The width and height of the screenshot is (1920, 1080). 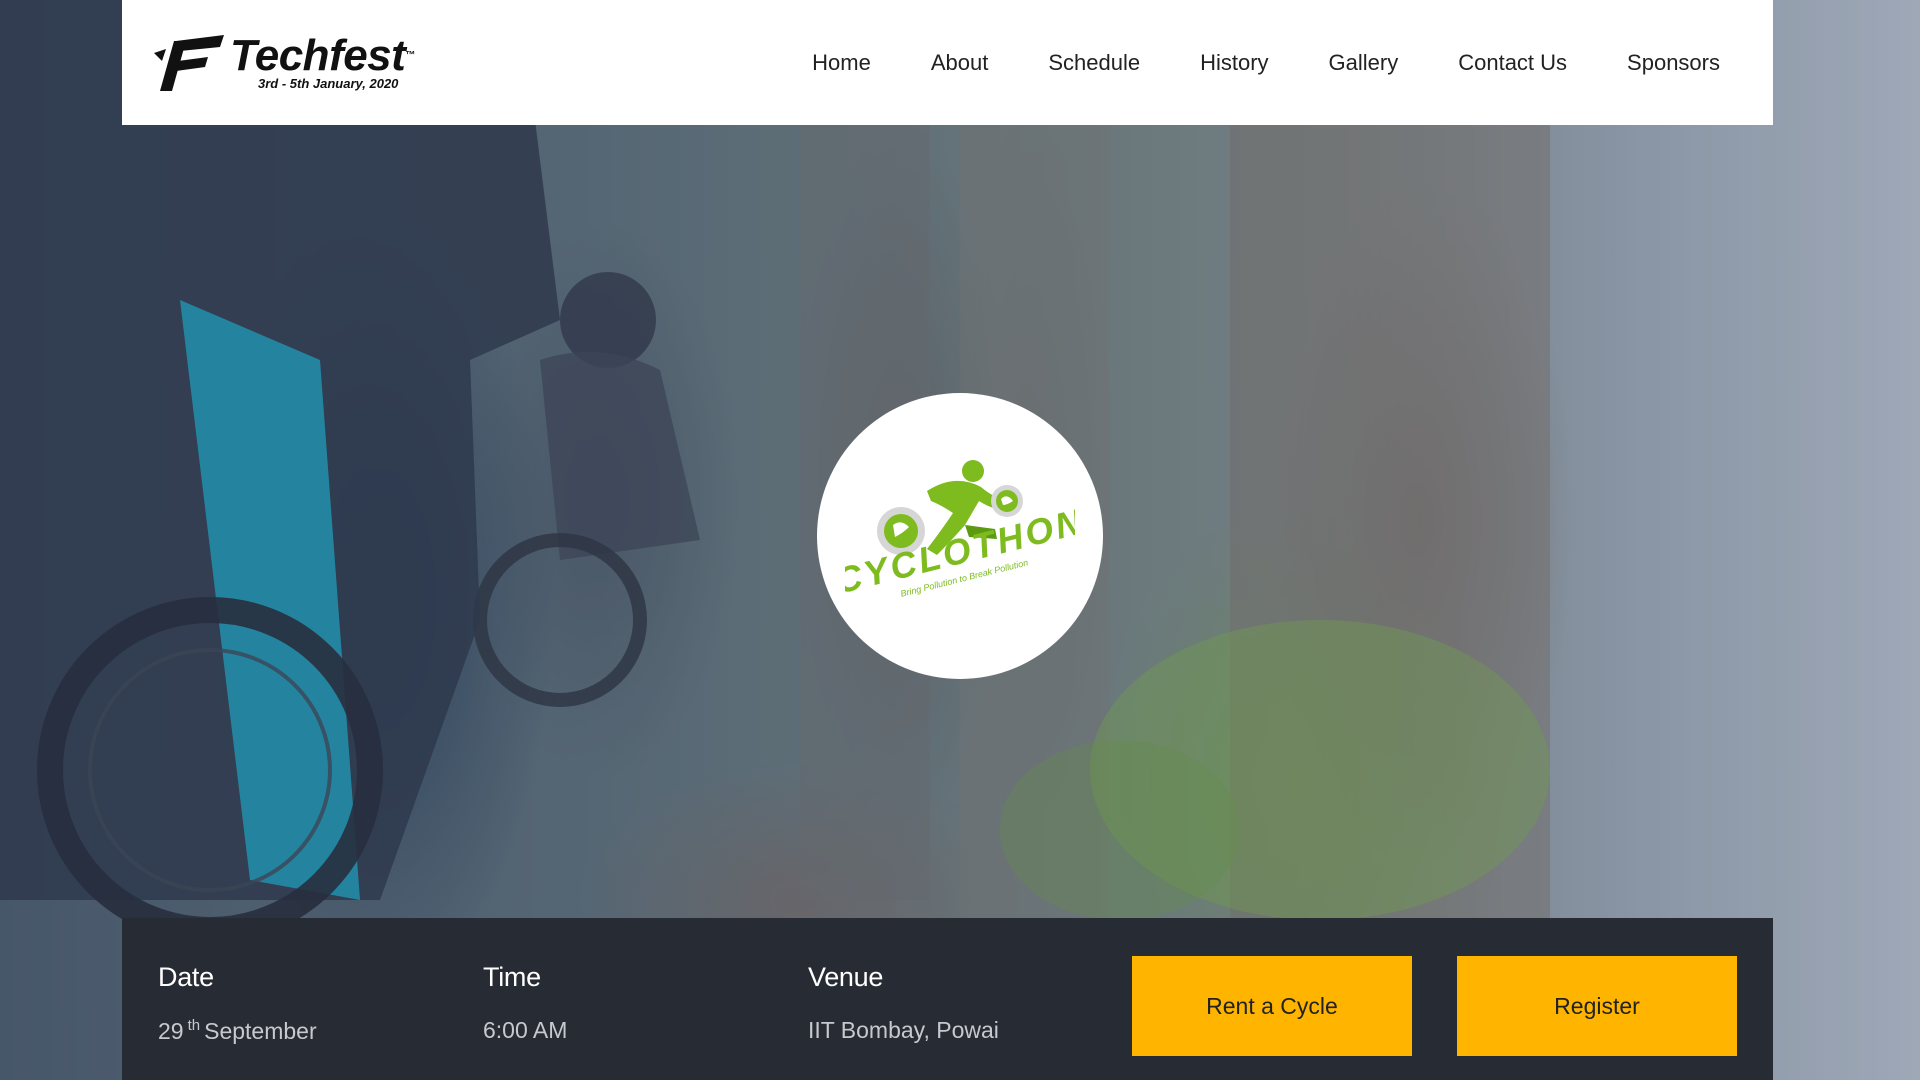 I want to click on techfest-logo: Techfest™ 3rd - 5th January, 2020, so click(x=292, y=62).